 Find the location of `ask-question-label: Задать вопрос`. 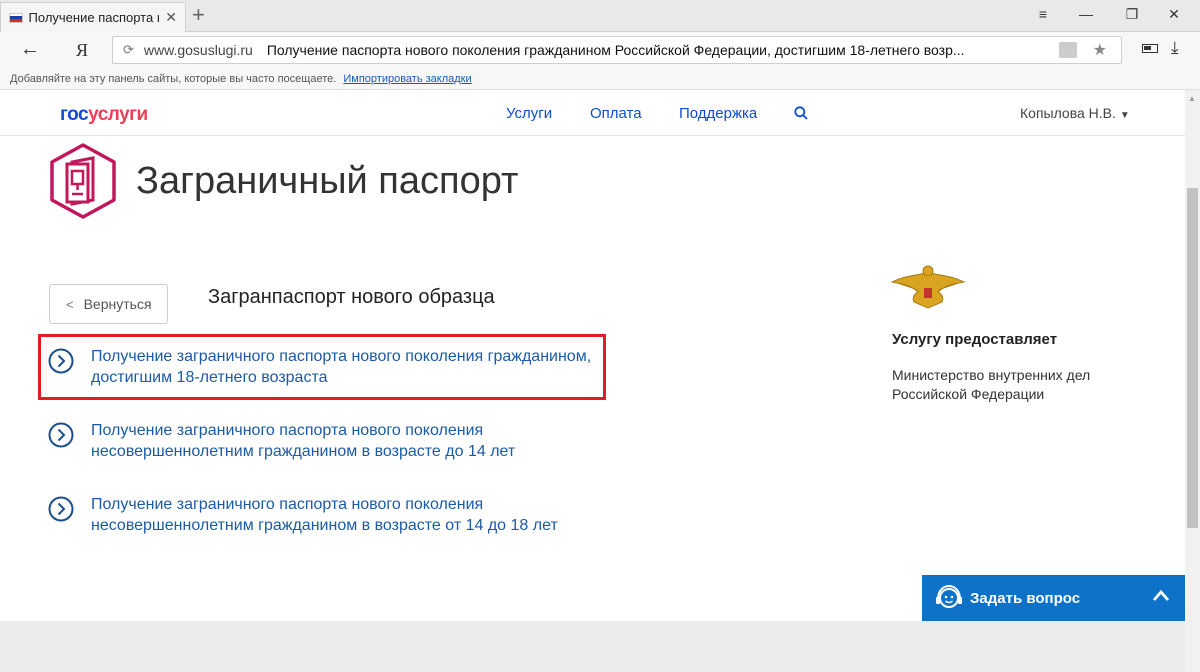

ask-question-label: Задать вопрос is located at coordinates (1025, 598).